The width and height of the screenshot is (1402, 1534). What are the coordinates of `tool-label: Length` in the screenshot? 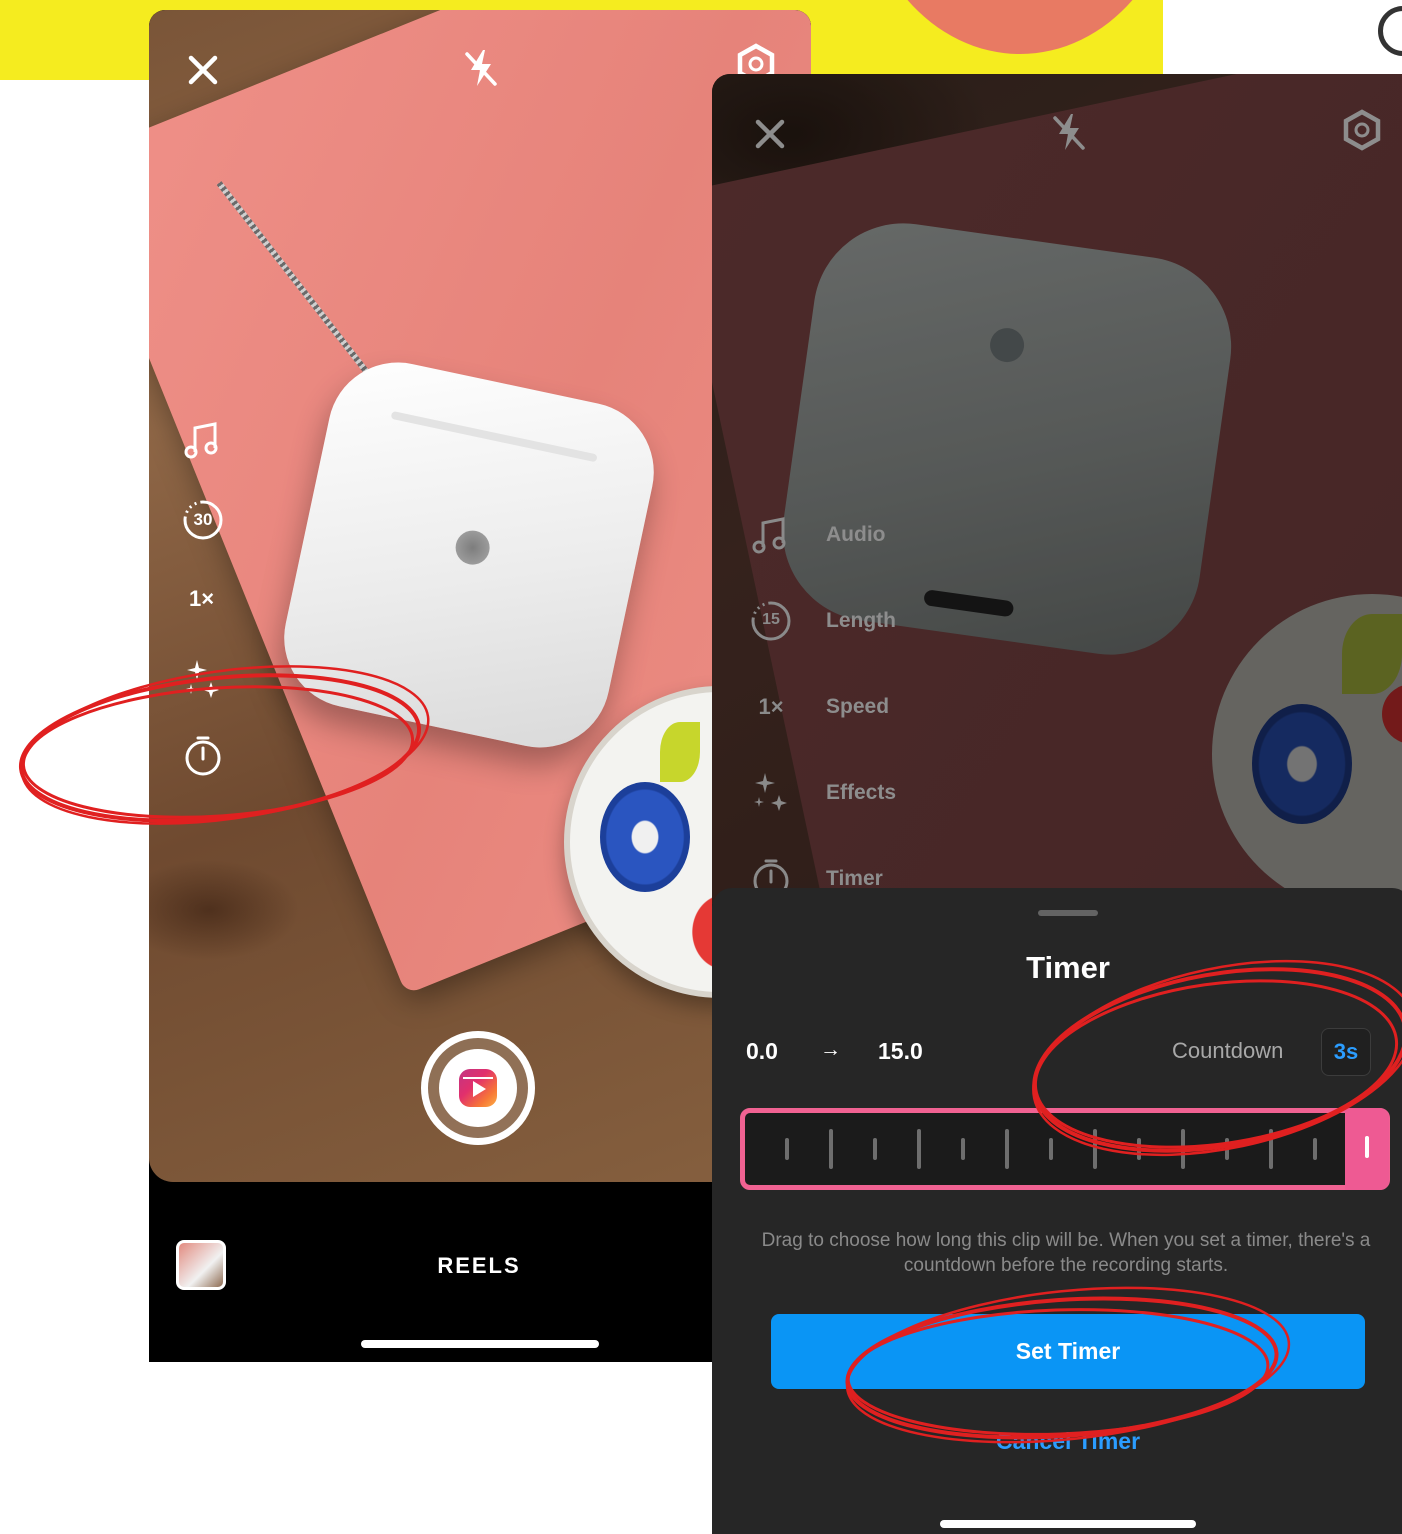 It's located at (861, 620).